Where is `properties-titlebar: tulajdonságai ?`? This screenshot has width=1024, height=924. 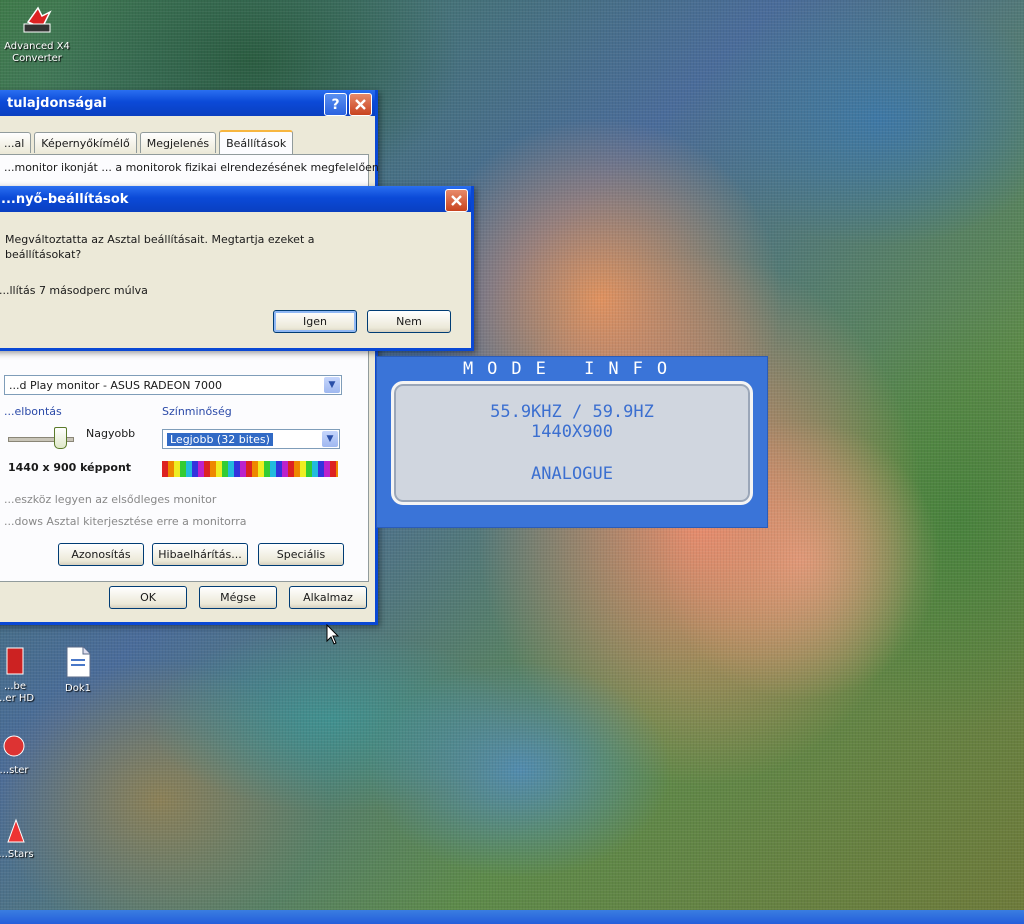 properties-titlebar: tulajdonságai ? is located at coordinates (187, 103).